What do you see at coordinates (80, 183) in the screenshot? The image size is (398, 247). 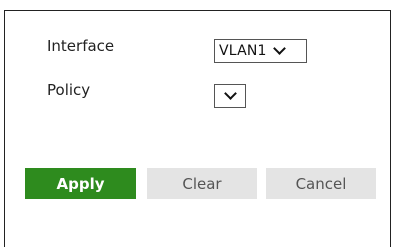 I see `apply-button: Apply` at bounding box center [80, 183].